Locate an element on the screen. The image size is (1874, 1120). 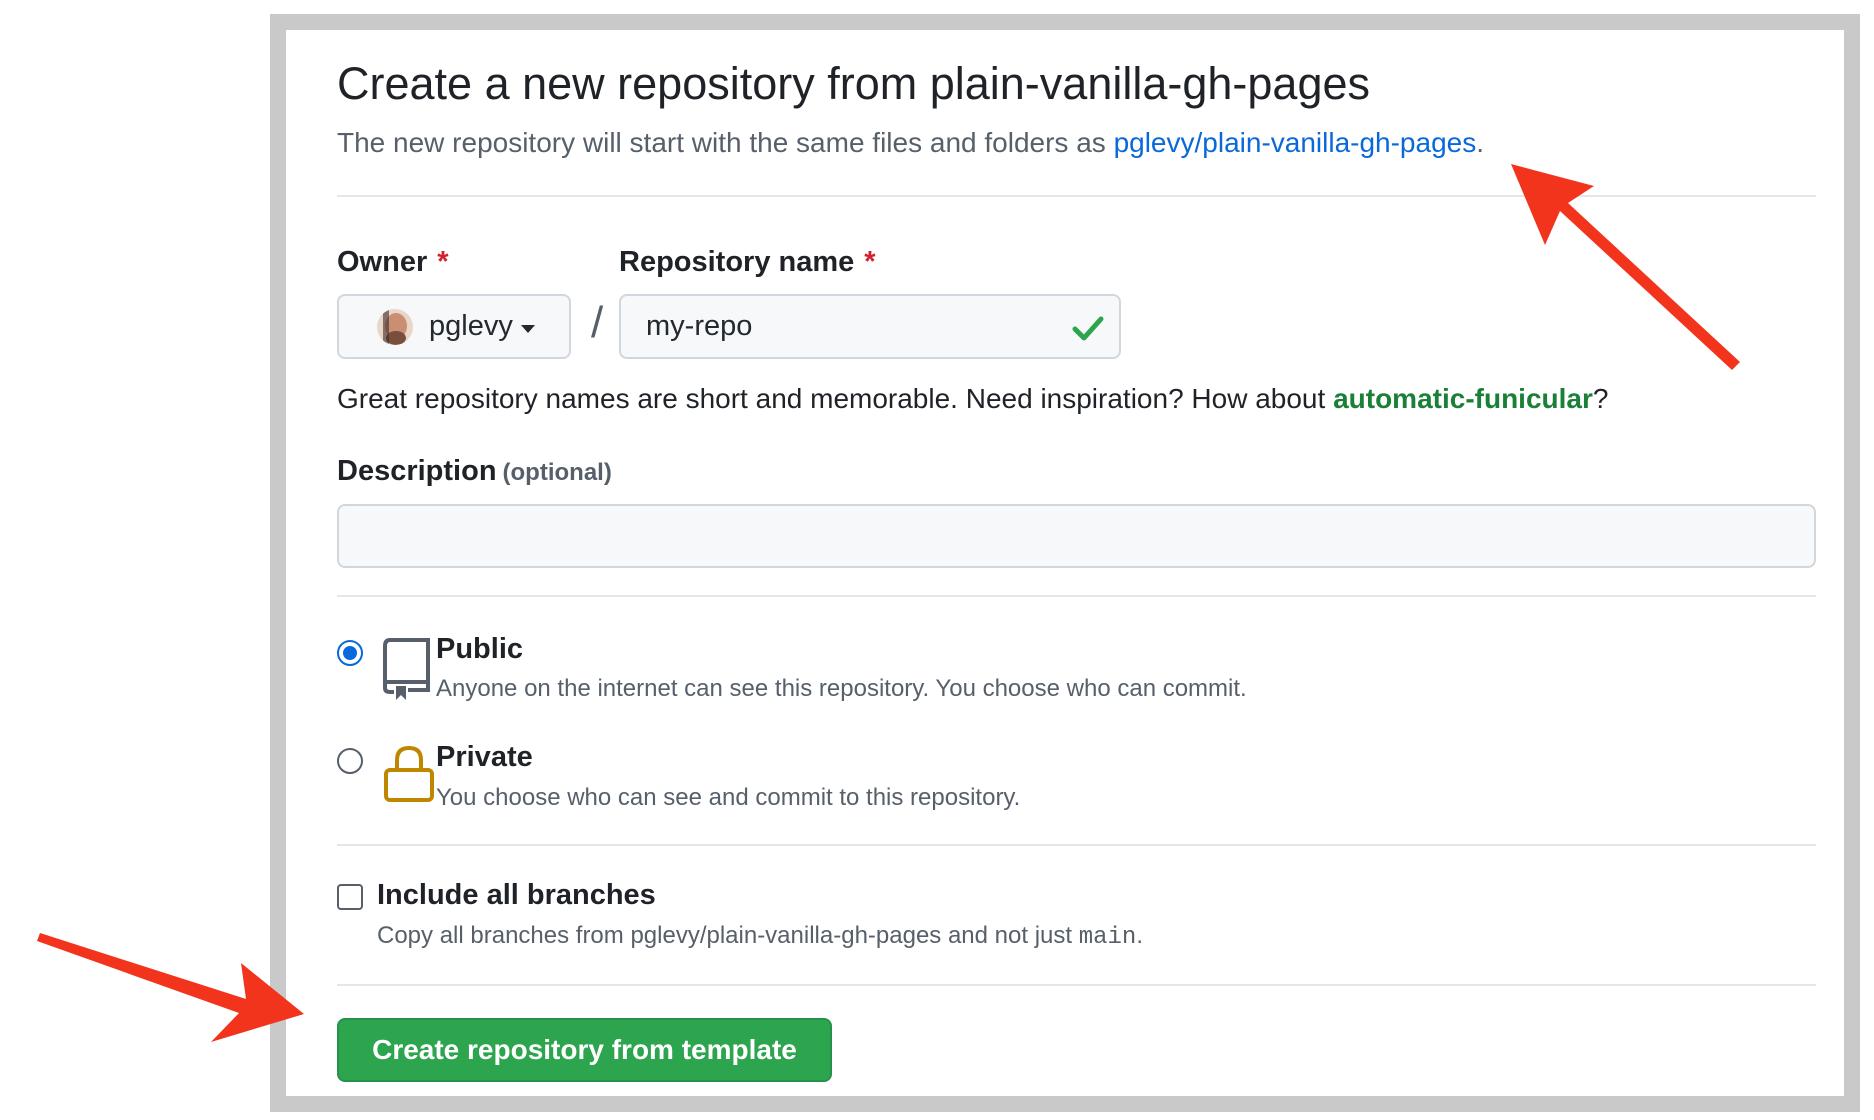
public-radio is located at coordinates (350, 653).